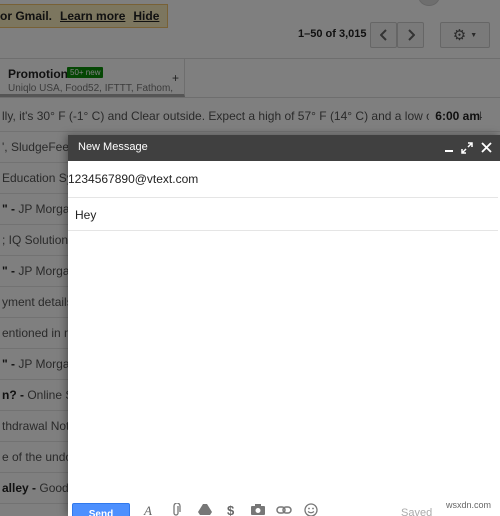  Describe the element at coordinates (176, 509) in the screenshot. I see `attach-icon` at that location.